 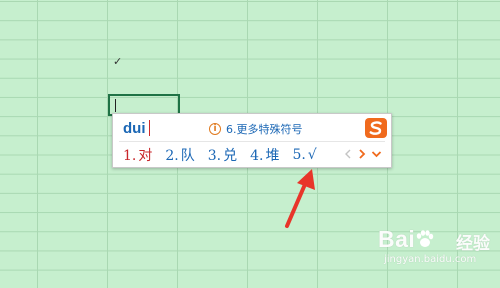 I want to click on candidate-3: 3. 兑, so click(x=222, y=155).